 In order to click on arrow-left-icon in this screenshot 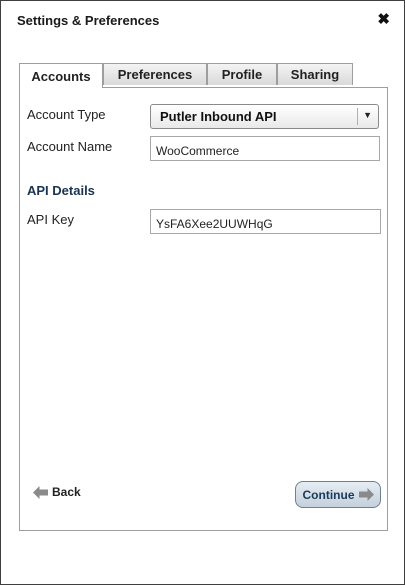, I will do `click(40, 492)`.